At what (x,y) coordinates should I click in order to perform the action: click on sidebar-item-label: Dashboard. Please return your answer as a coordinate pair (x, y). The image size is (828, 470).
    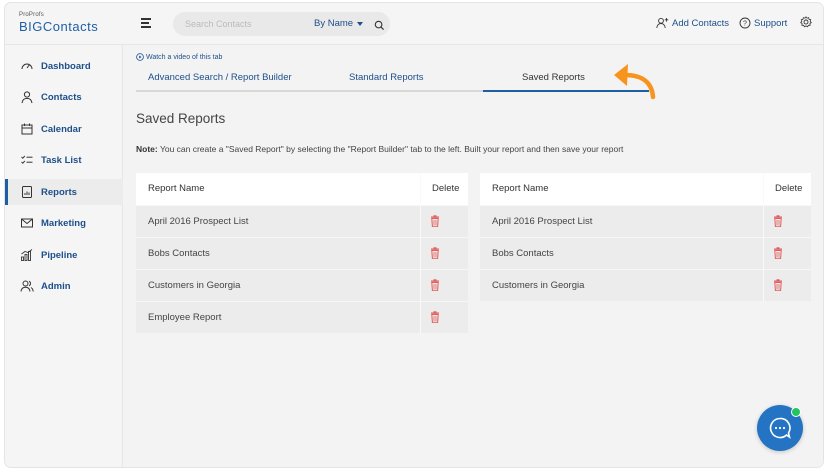
    Looking at the image, I should click on (66, 66).